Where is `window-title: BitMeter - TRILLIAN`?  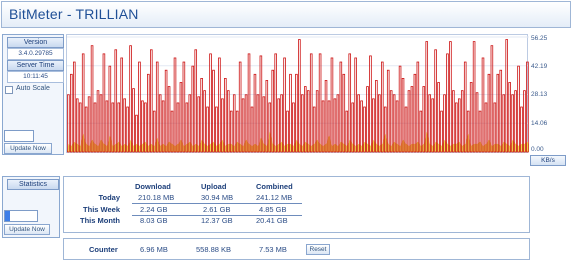 window-title: BitMeter - TRILLIAN is located at coordinates (74, 14).